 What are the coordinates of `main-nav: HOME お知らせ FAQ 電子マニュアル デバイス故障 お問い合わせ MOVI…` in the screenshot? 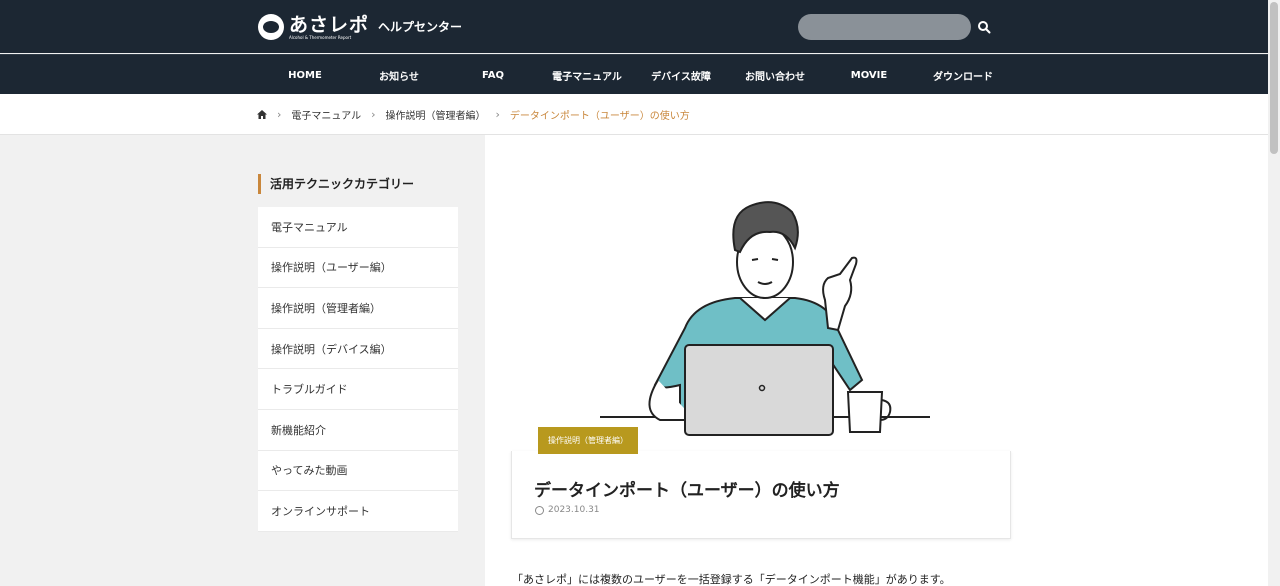 It's located at (634, 74).